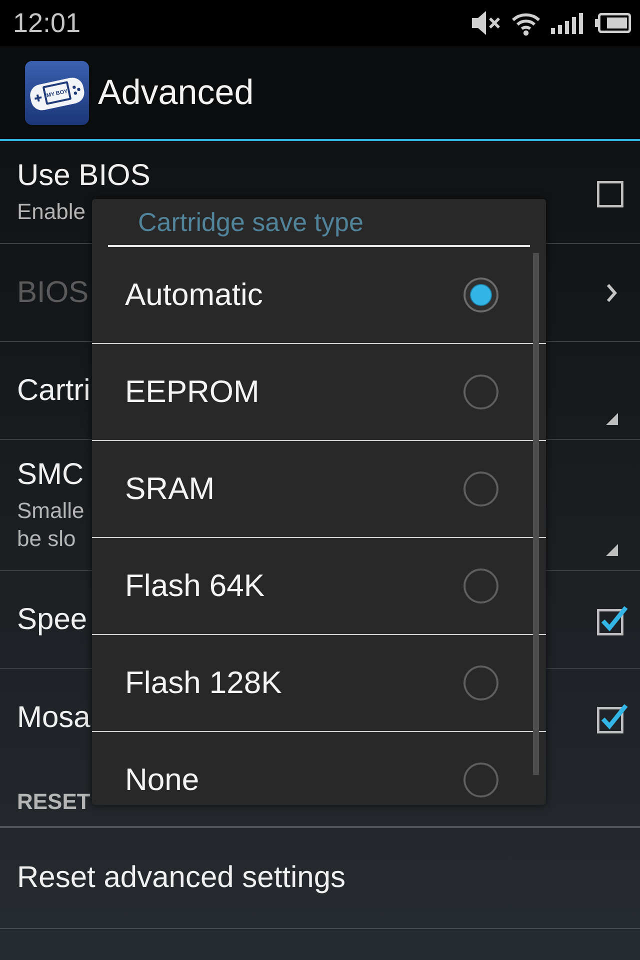 The height and width of the screenshot is (960, 640). Describe the element at coordinates (83, 176) in the screenshot. I see `setting-title: Use BIOS` at that location.